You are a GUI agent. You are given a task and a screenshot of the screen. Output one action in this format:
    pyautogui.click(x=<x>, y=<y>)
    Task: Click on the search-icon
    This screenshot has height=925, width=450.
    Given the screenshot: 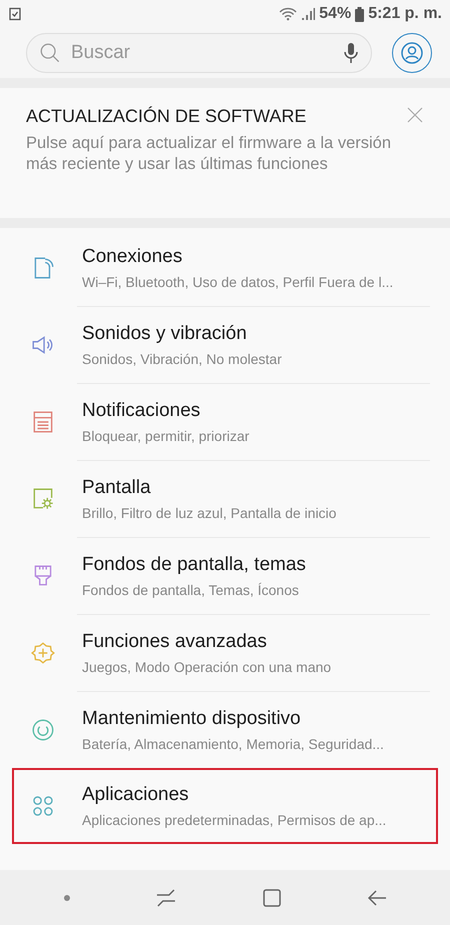 What is the action you would take?
    pyautogui.click(x=50, y=53)
    